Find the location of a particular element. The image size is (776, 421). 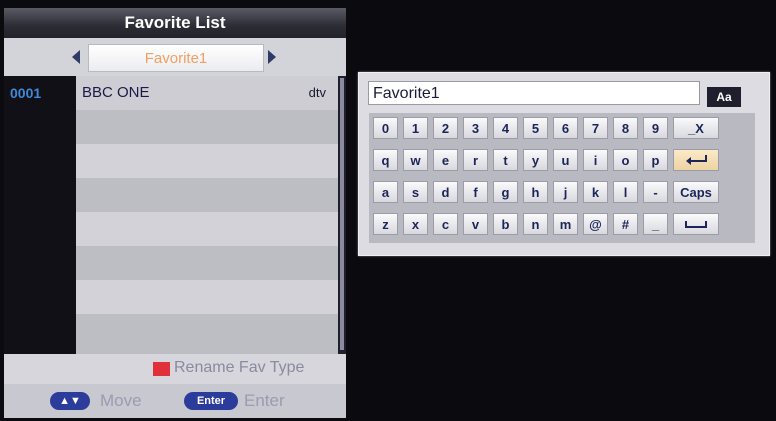

red-button-icon is located at coordinates (161, 369).